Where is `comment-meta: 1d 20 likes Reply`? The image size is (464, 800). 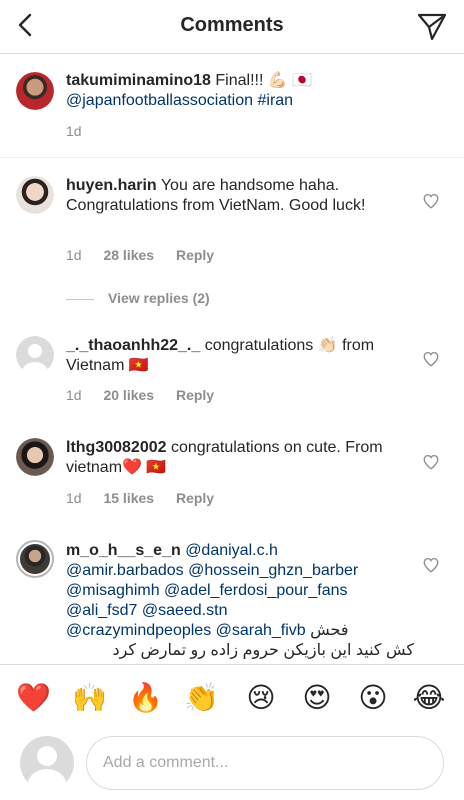 comment-meta: 1d 20 likes Reply is located at coordinates (149, 395).